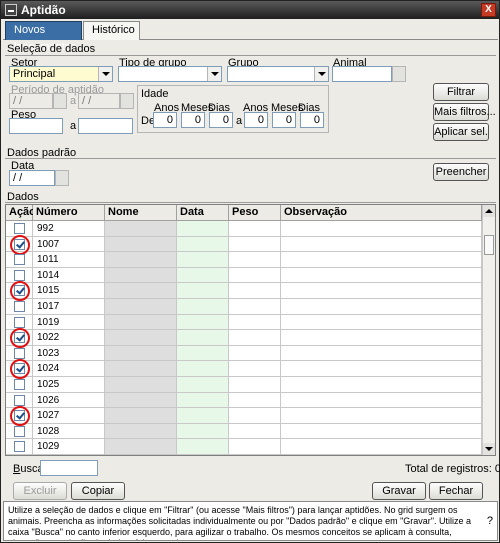  What do you see at coordinates (98, 491) in the screenshot?
I see `copiar-button: Copiar` at bounding box center [98, 491].